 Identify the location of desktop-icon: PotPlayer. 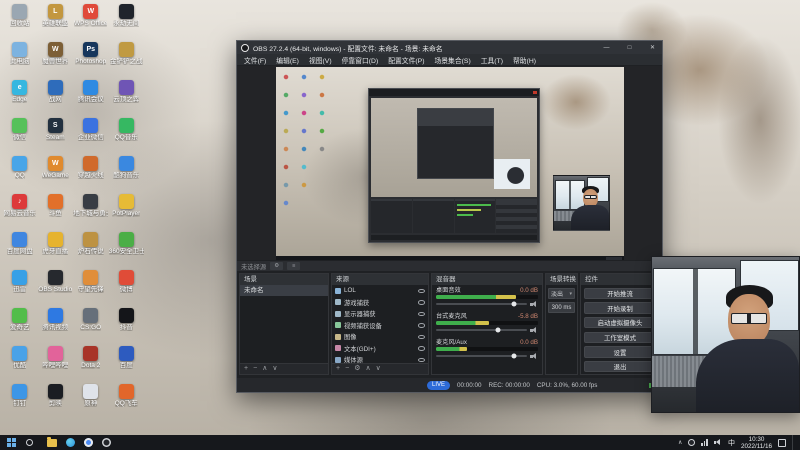
(127, 211).